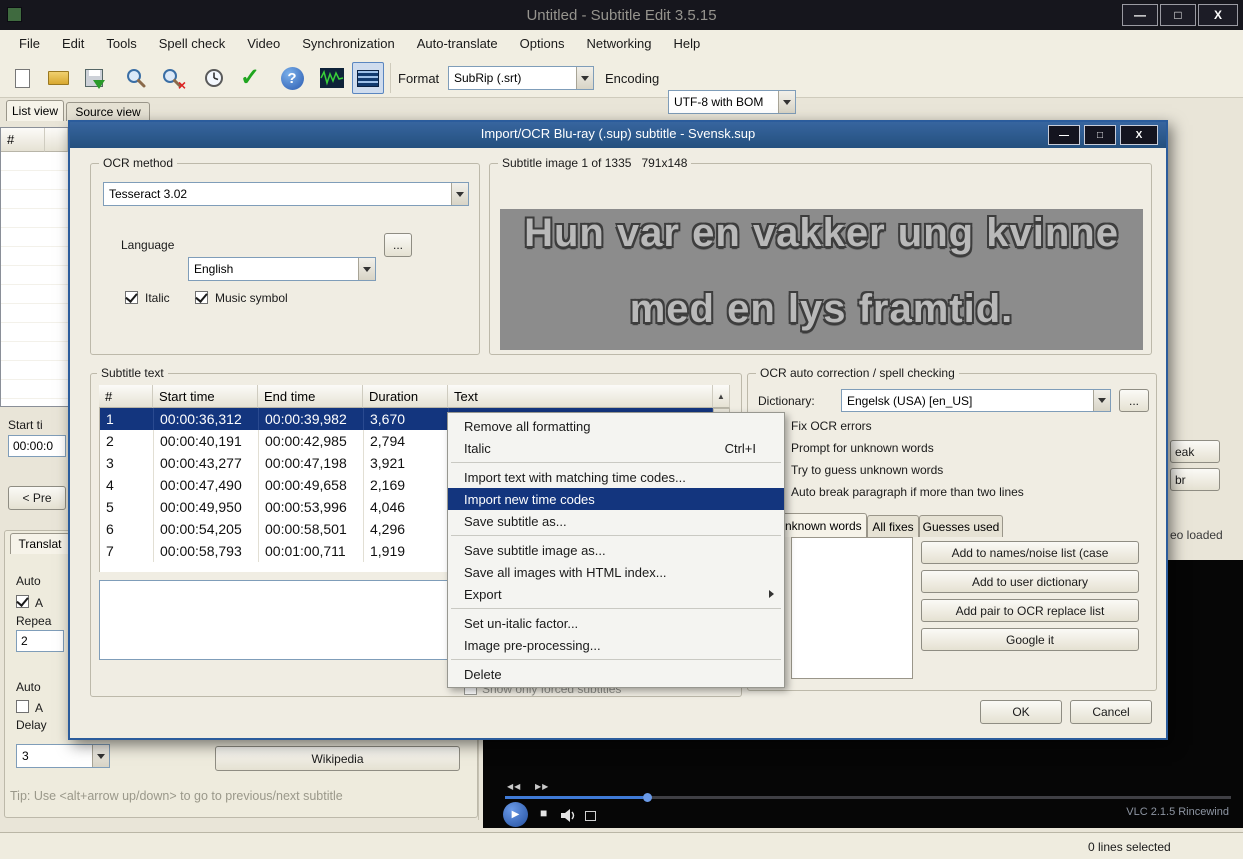  What do you see at coordinates (616, 448) in the screenshot?
I see `menu-item-italic: Italic Ctrl+I` at bounding box center [616, 448].